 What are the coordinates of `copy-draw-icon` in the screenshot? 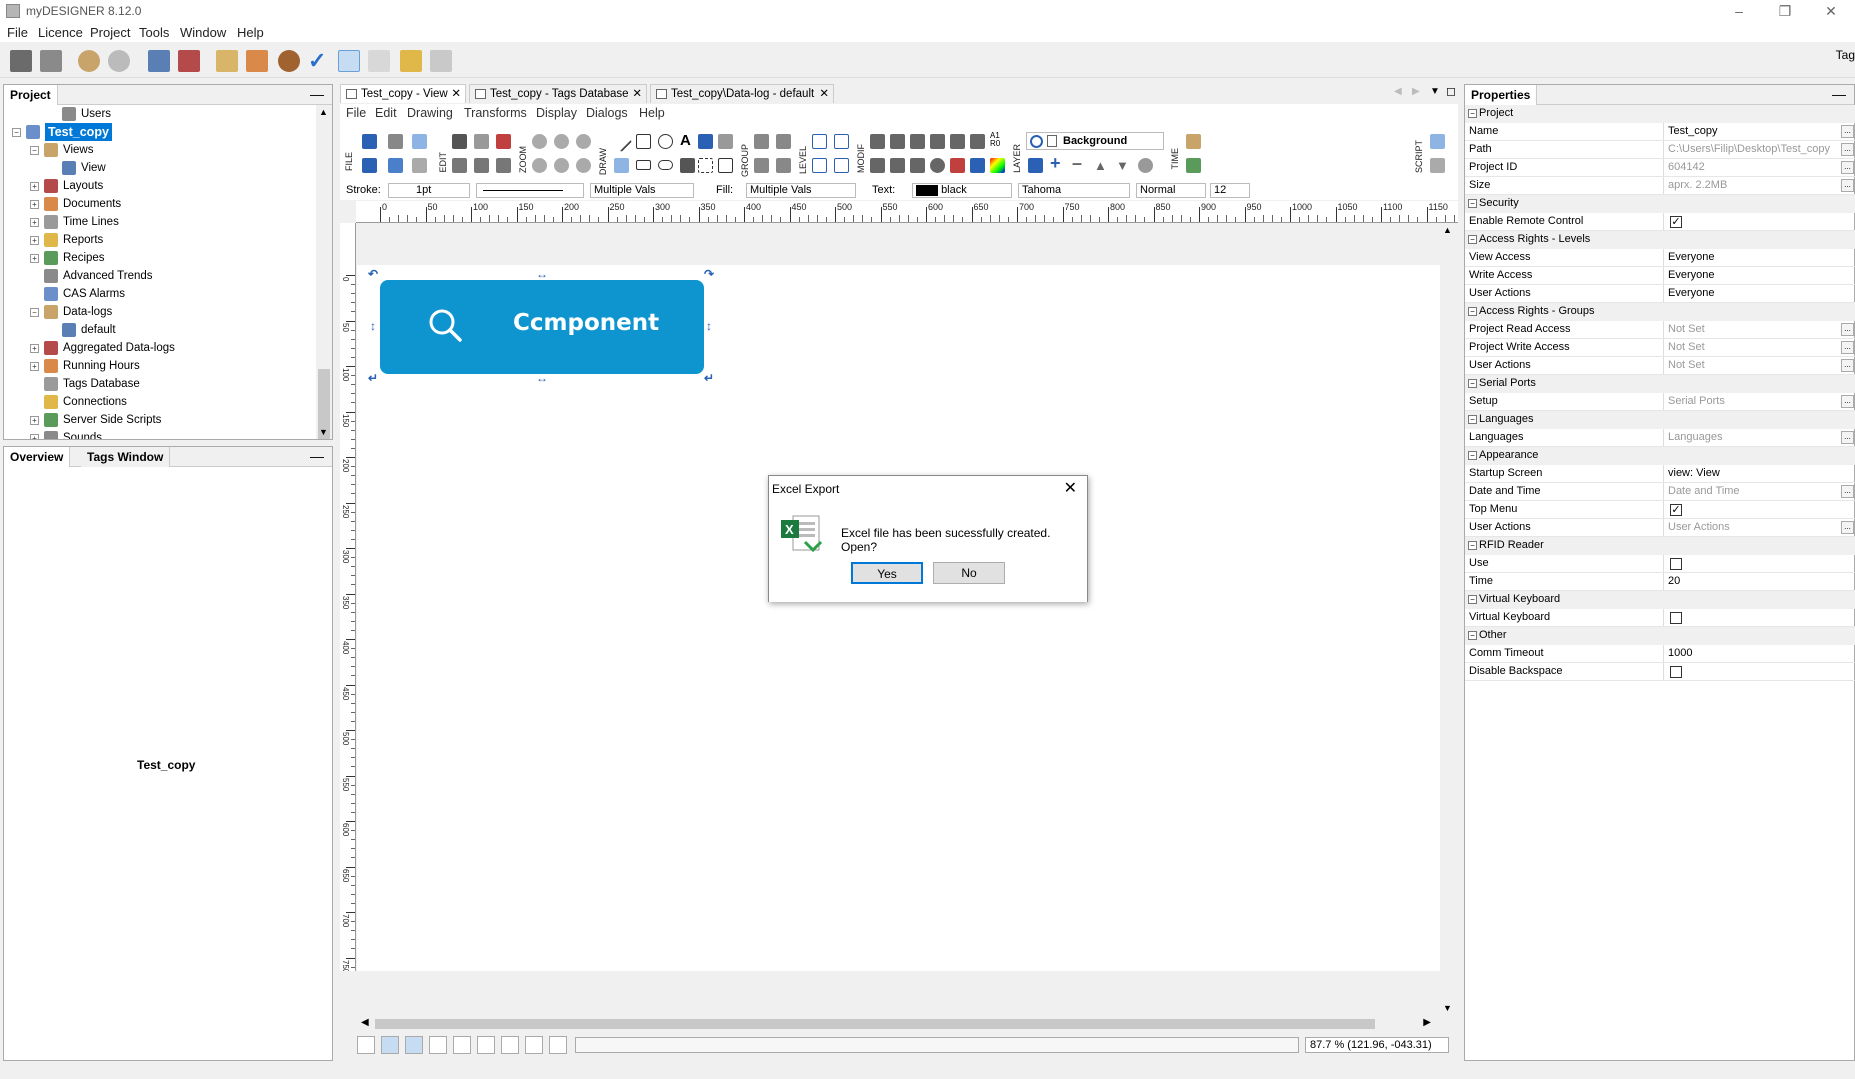 It's located at (395, 165).